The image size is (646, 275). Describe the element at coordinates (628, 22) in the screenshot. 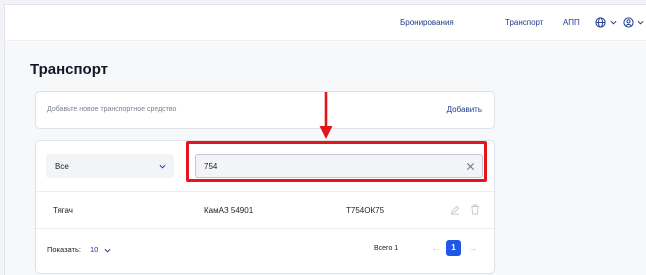

I see `user-icon` at that location.